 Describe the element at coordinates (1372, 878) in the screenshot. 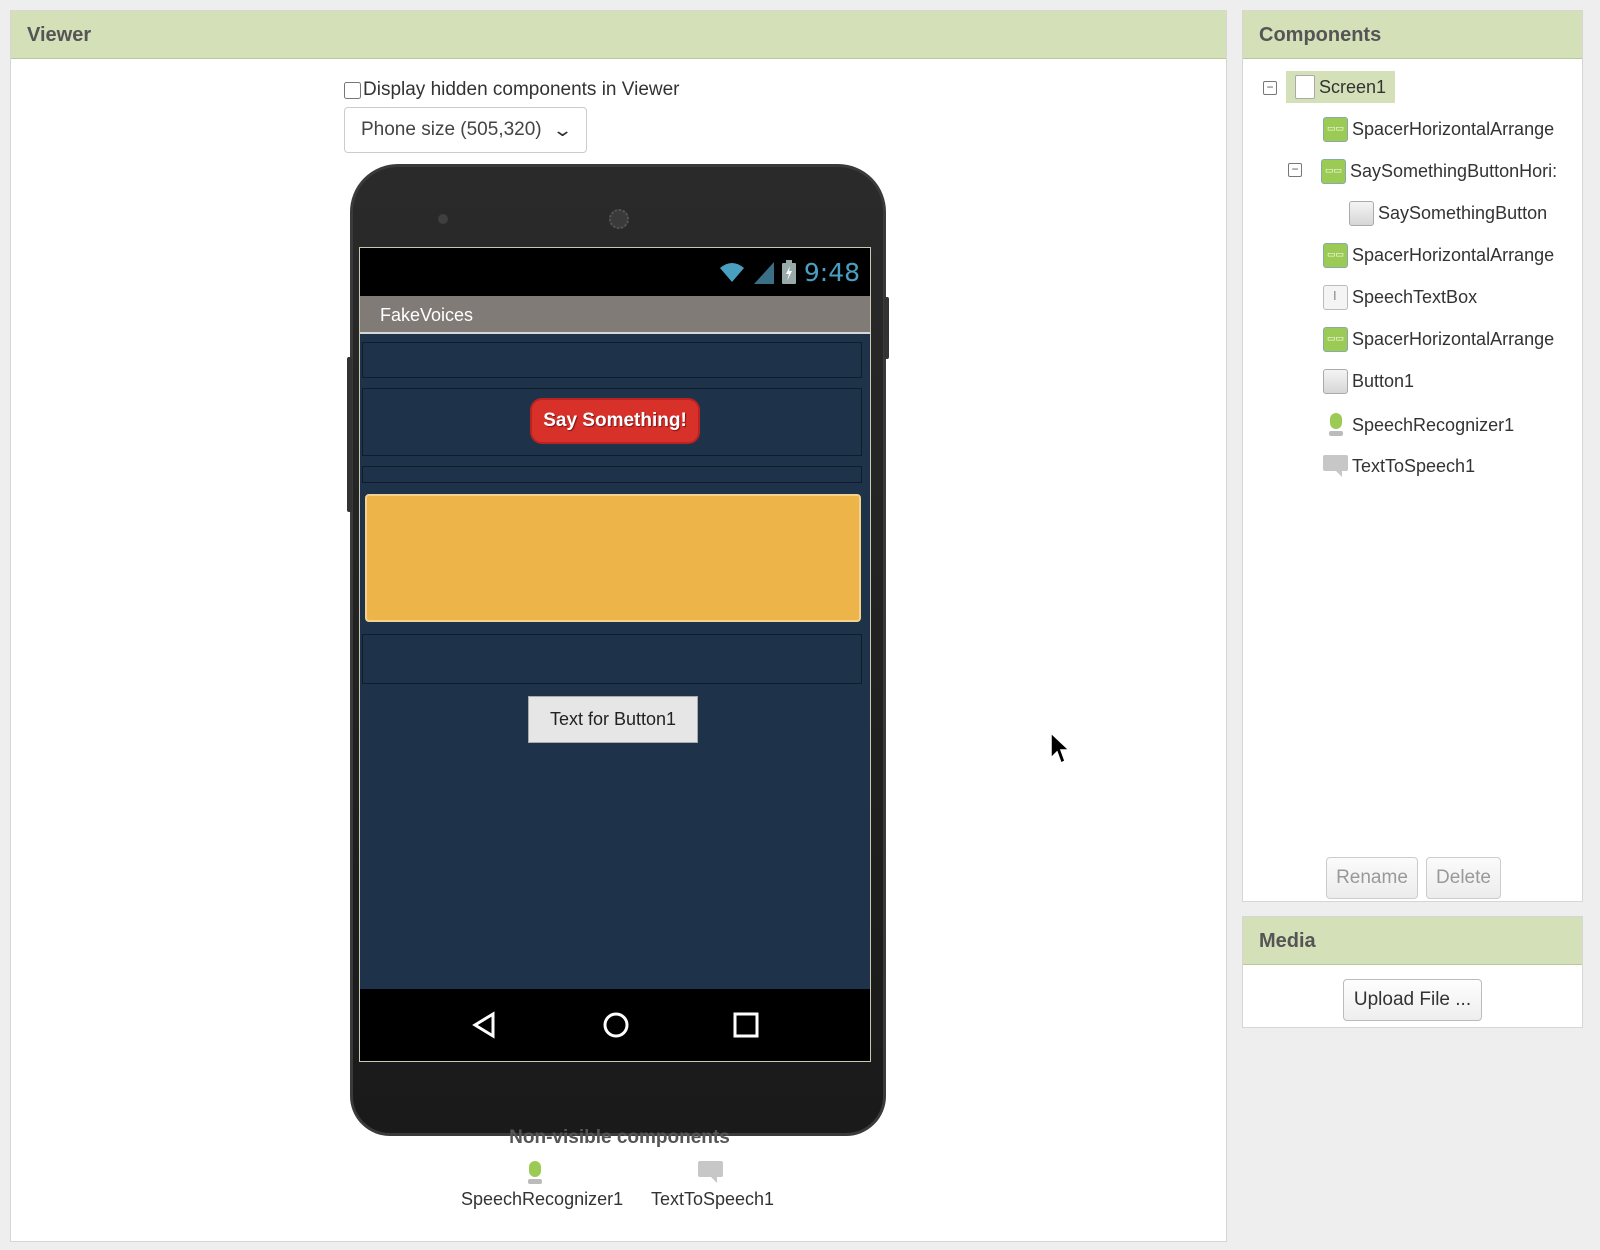

I see `rename-button: Rename` at that location.